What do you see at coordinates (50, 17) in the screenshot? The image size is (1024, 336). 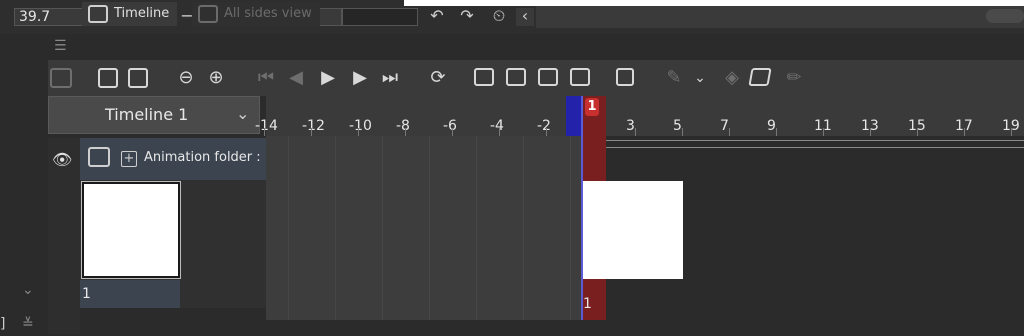 I see `size-field: 39.7` at bounding box center [50, 17].